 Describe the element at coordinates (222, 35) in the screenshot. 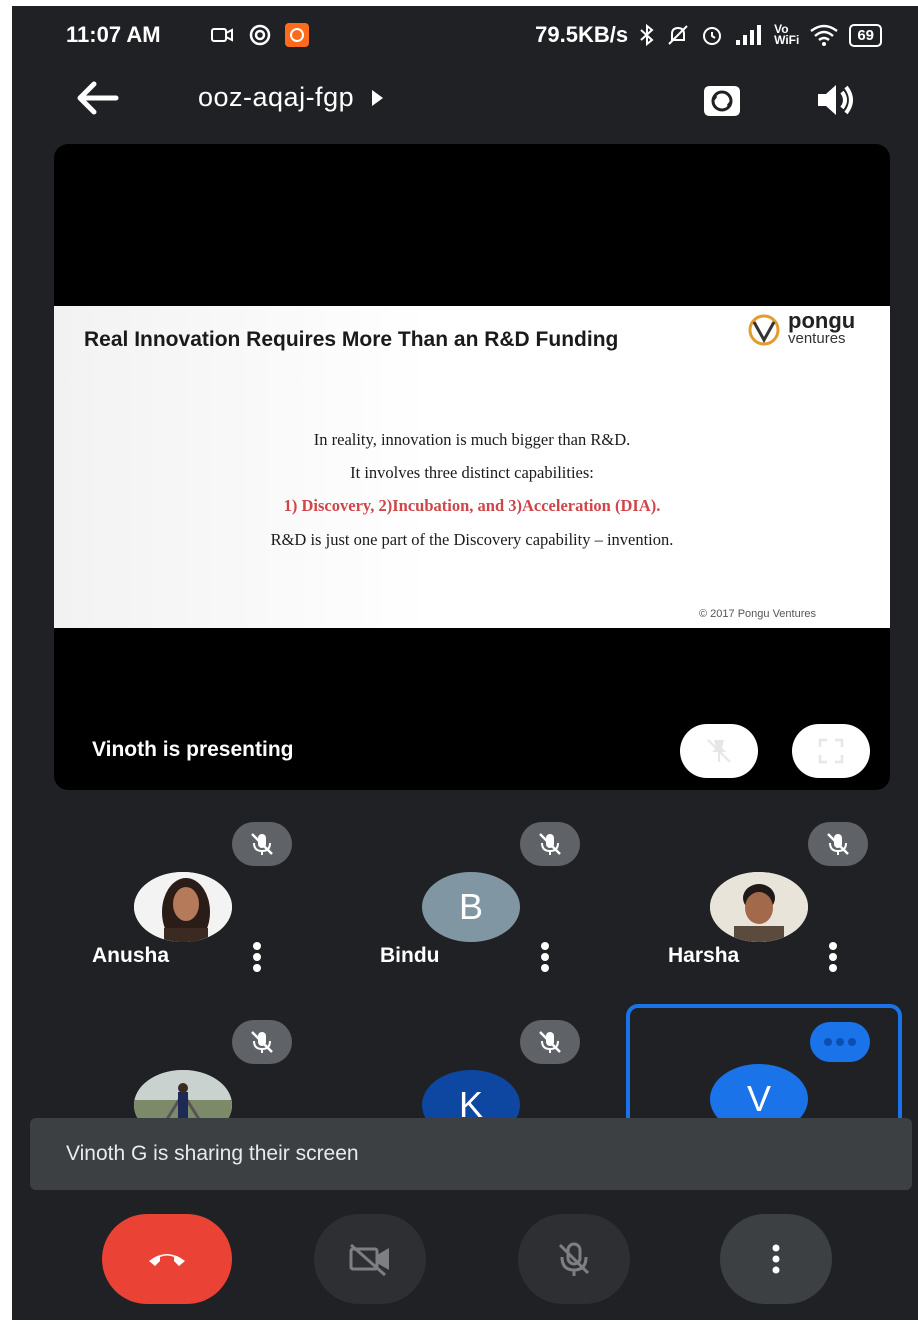

I see `video-camera-icon` at that location.